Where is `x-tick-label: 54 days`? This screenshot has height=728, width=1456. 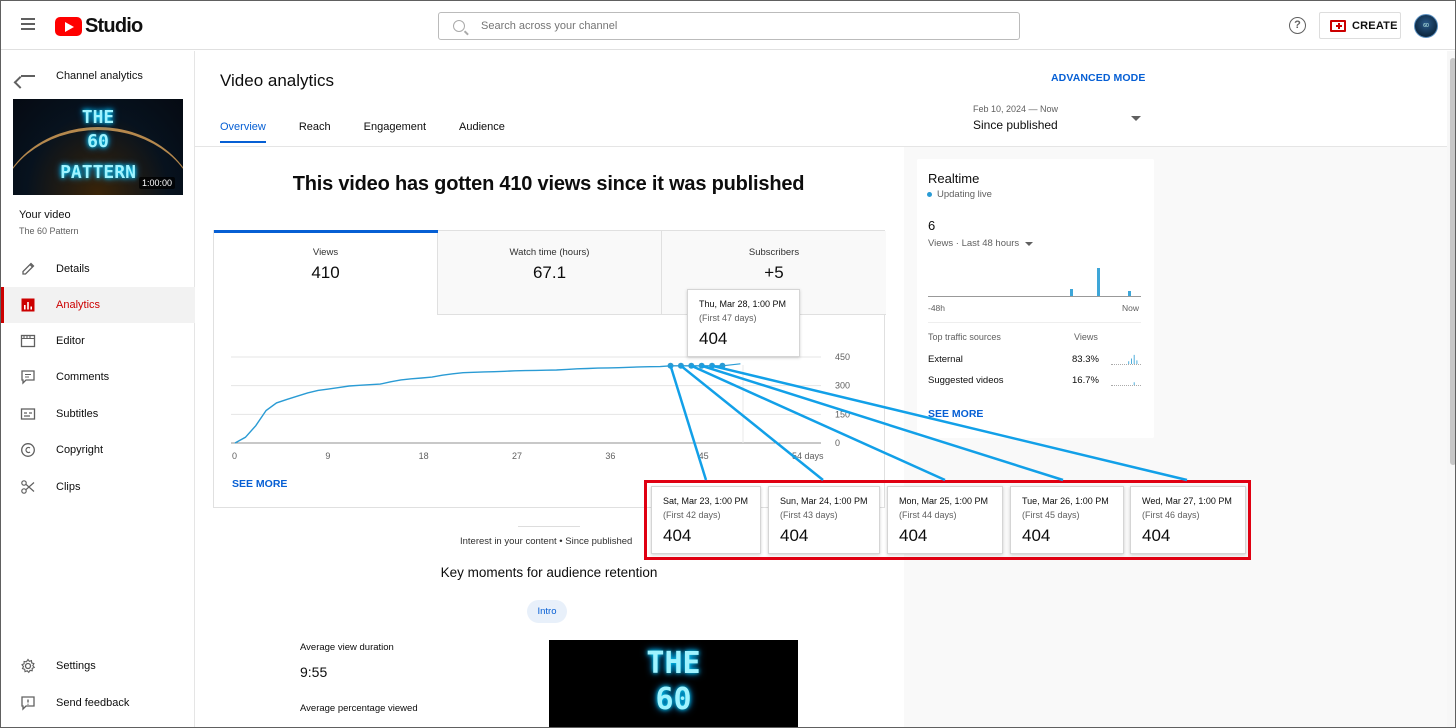
x-tick-label: 54 days is located at coordinates (808, 456).